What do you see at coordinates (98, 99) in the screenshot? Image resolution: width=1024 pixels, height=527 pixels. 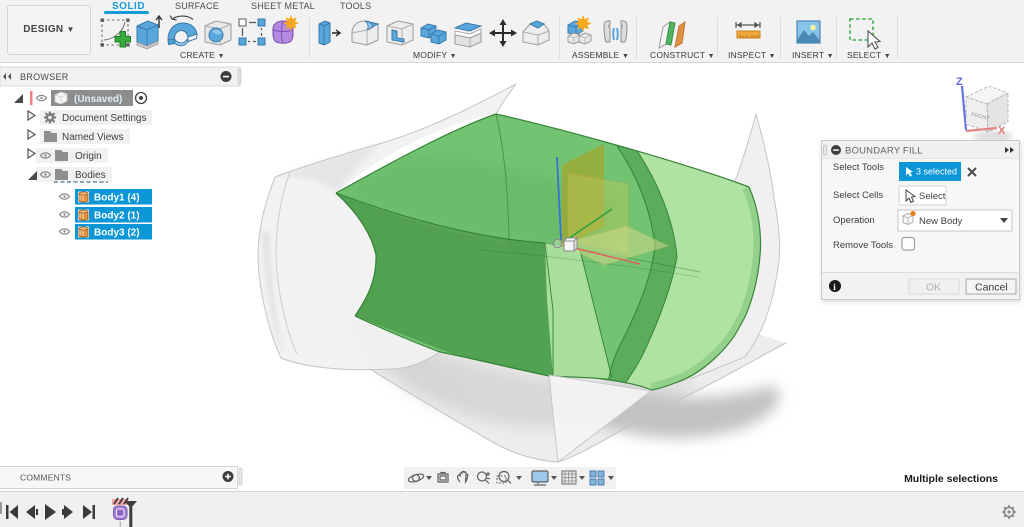 I see `svg-text: (Unsaved)` at bounding box center [98, 99].